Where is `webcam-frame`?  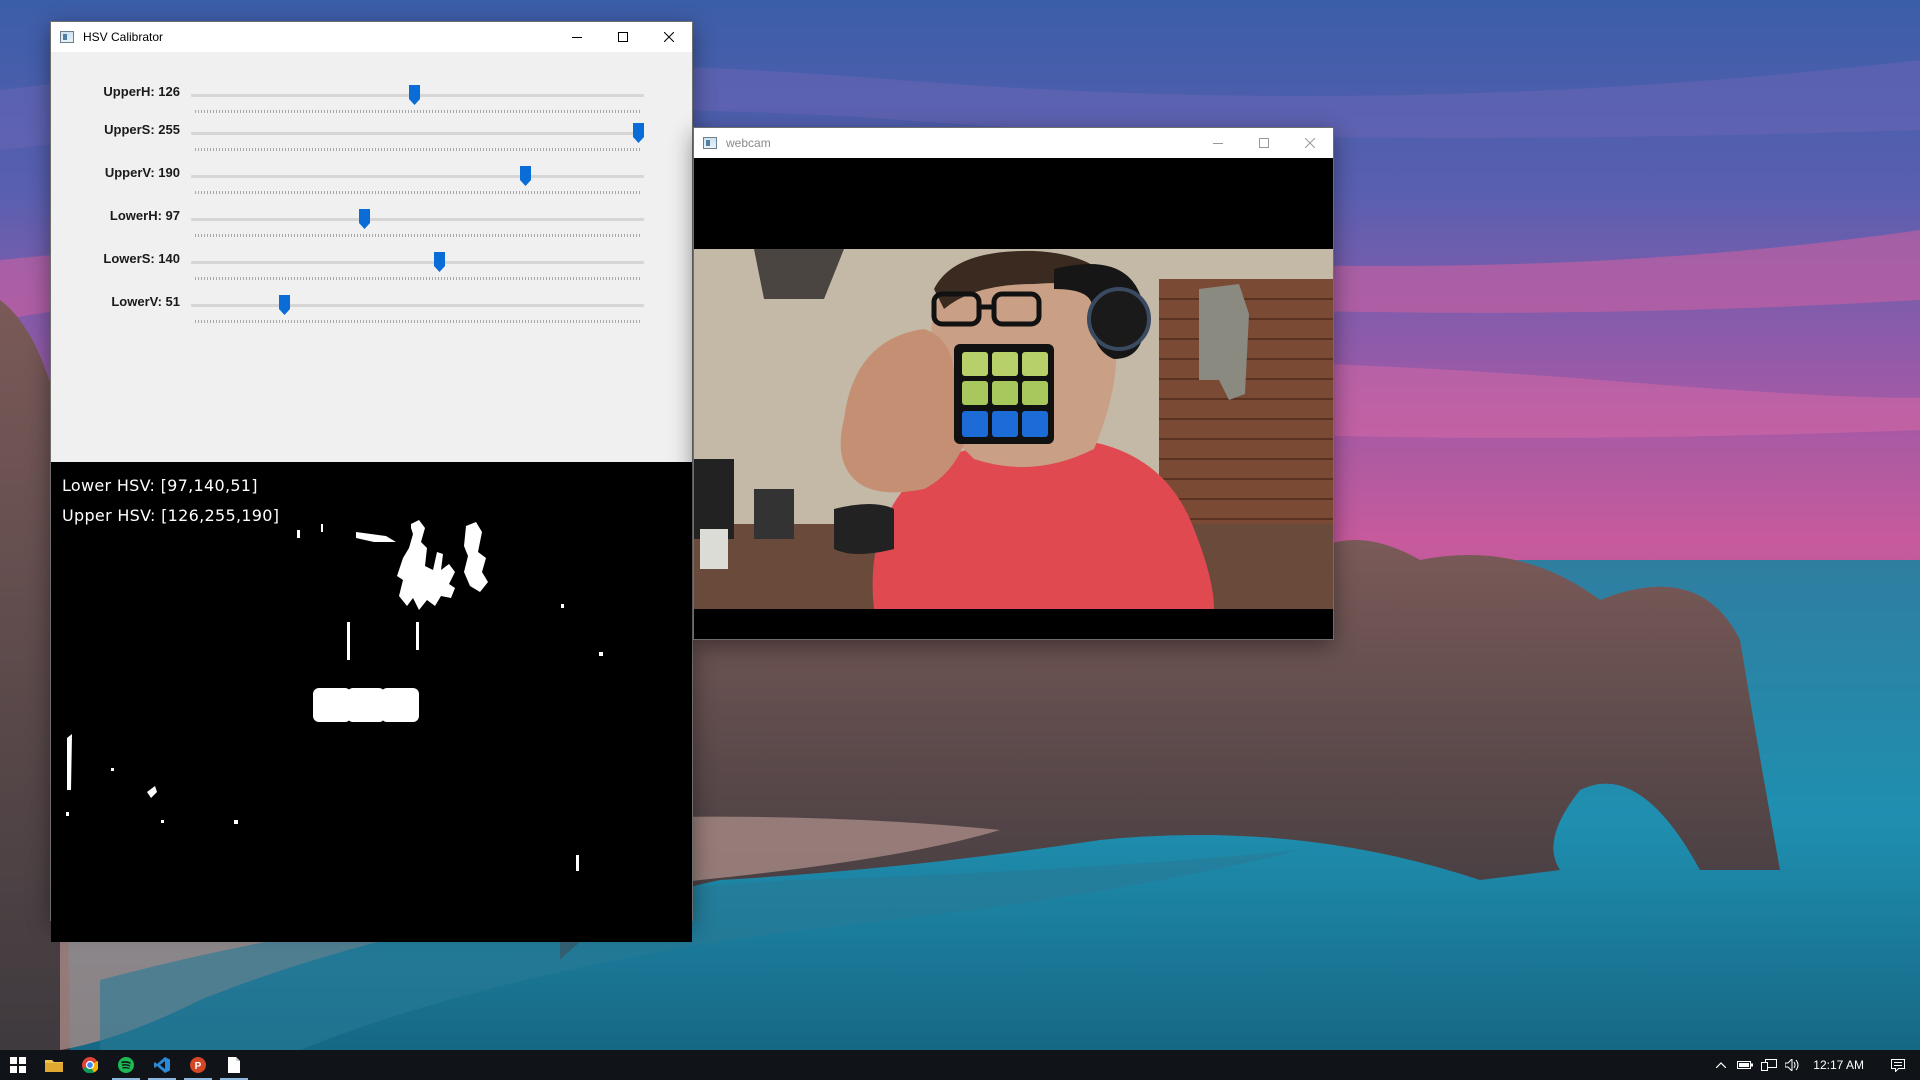 webcam-frame is located at coordinates (1013, 429).